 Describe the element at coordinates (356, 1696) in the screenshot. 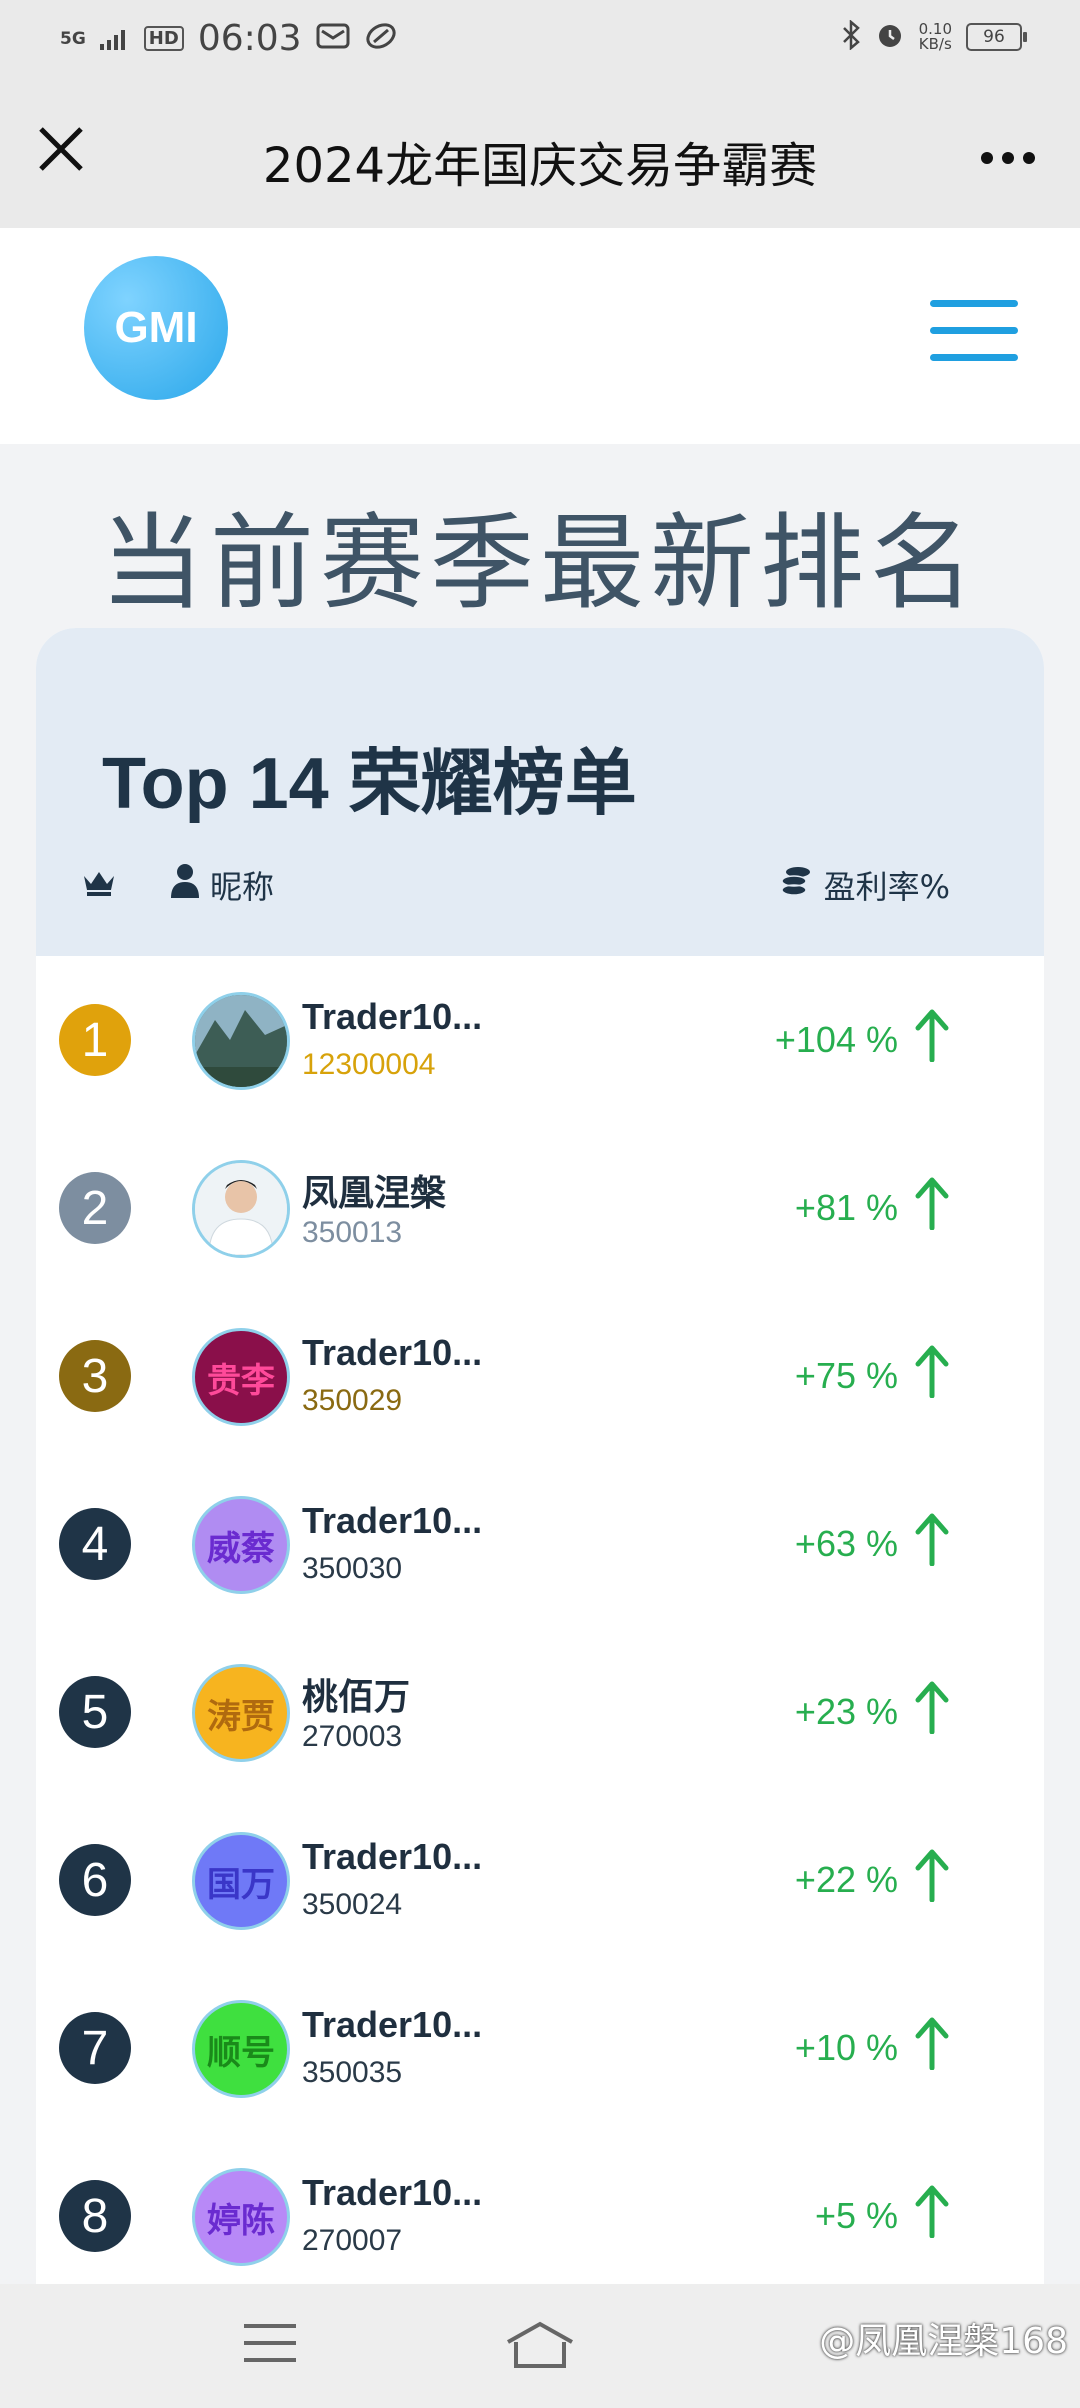

I see `user-nickname: 桃佰万` at that location.